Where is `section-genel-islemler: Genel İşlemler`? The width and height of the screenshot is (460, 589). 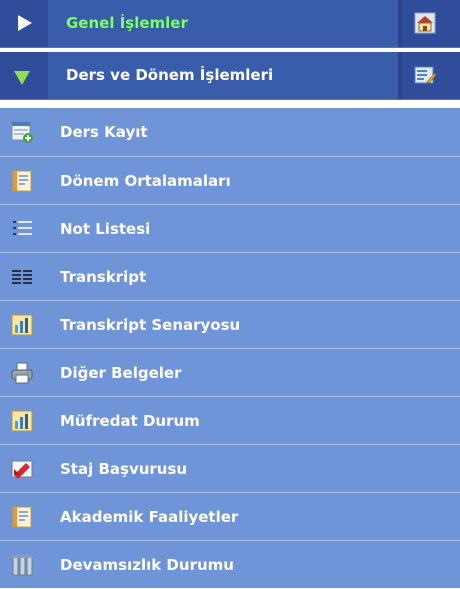
section-genel-islemler: Genel İşlemler is located at coordinates (230, 24).